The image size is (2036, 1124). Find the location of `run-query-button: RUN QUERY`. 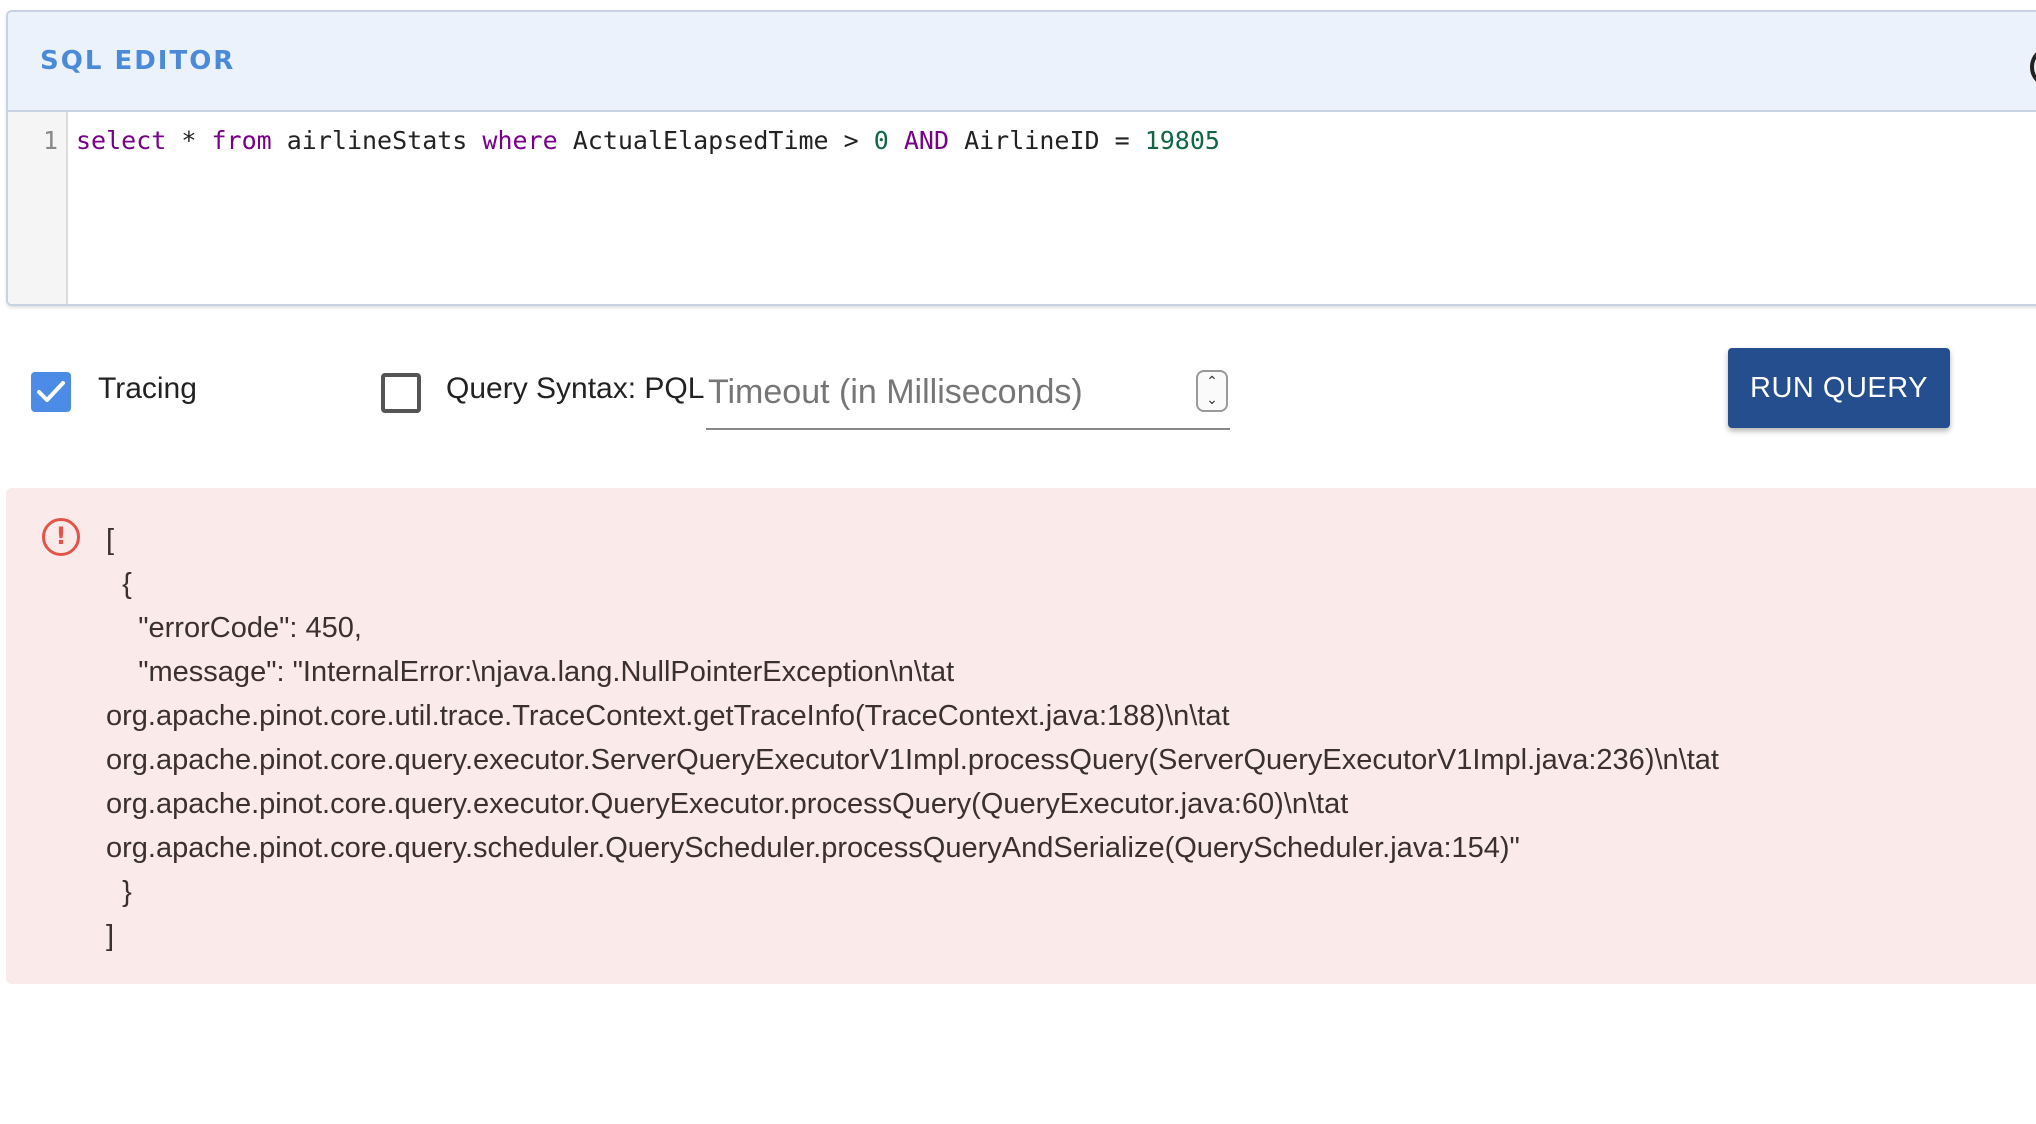

run-query-button: RUN QUERY is located at coordinates (1839, 388).